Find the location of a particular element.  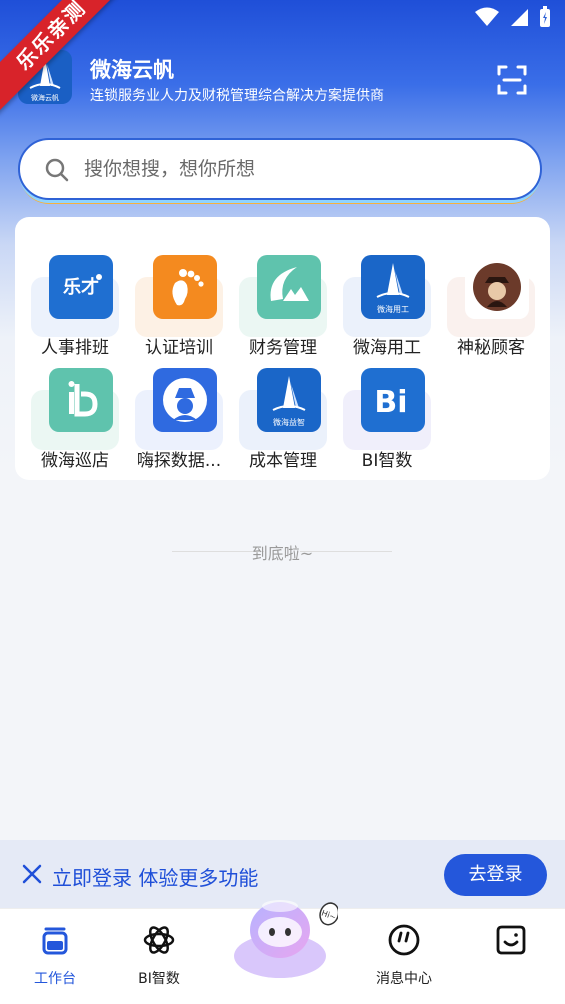

app-item-store-patrol: 微海巡店 is located at coordinates (75, 408).